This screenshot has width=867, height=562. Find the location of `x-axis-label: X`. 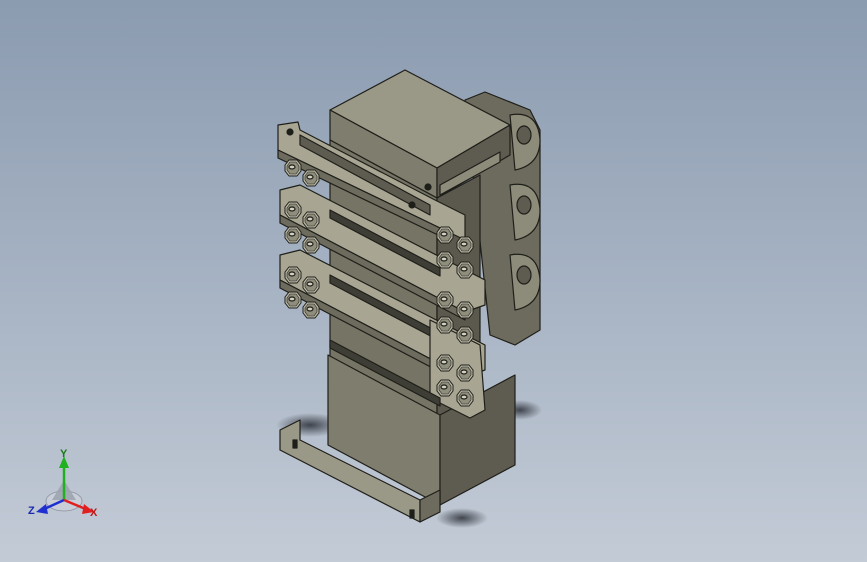

x-axis-label: X is located at coordinates (94, 513).